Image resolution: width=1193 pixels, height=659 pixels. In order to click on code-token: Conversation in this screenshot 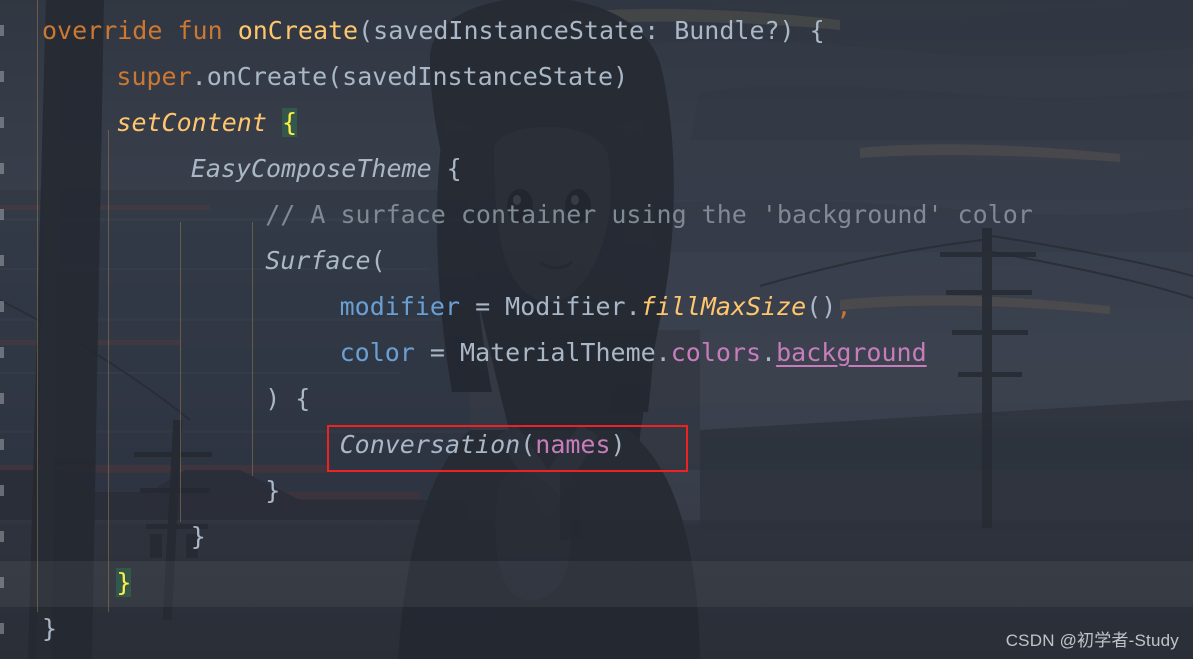, I will do `click(430, 444)`.